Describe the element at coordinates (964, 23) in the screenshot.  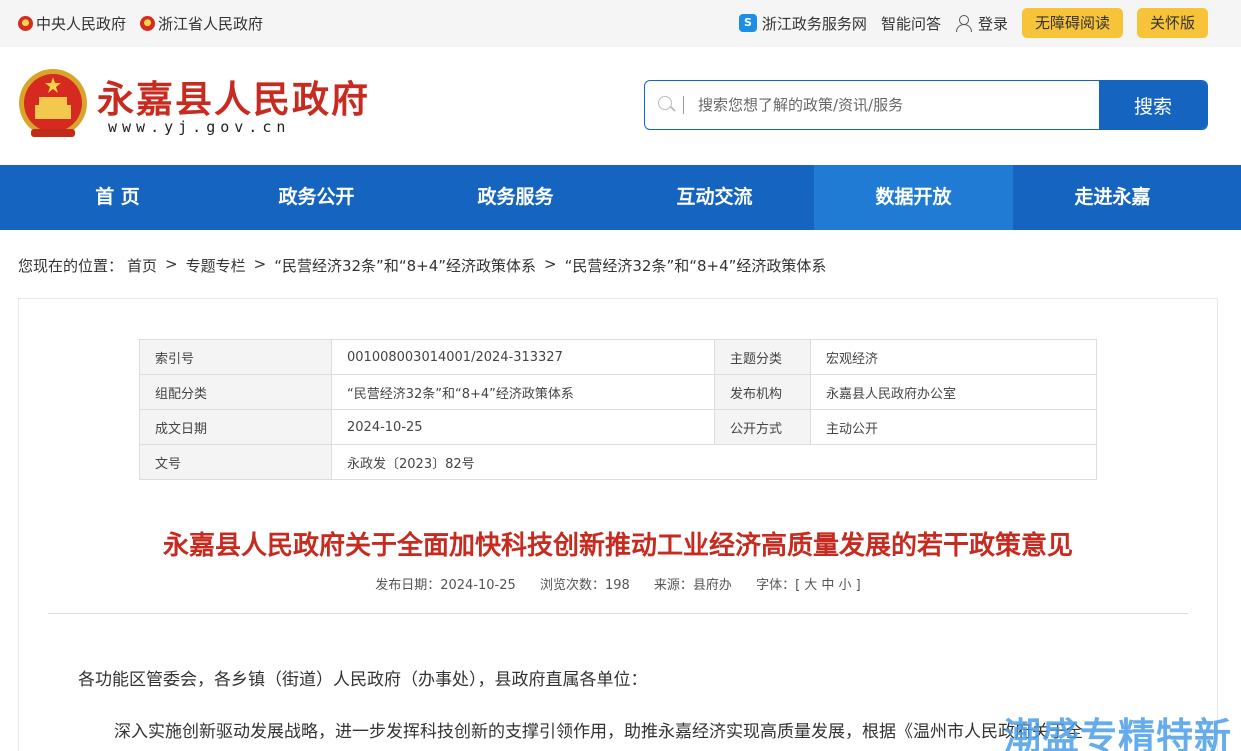
I see `user-icon` at that location.